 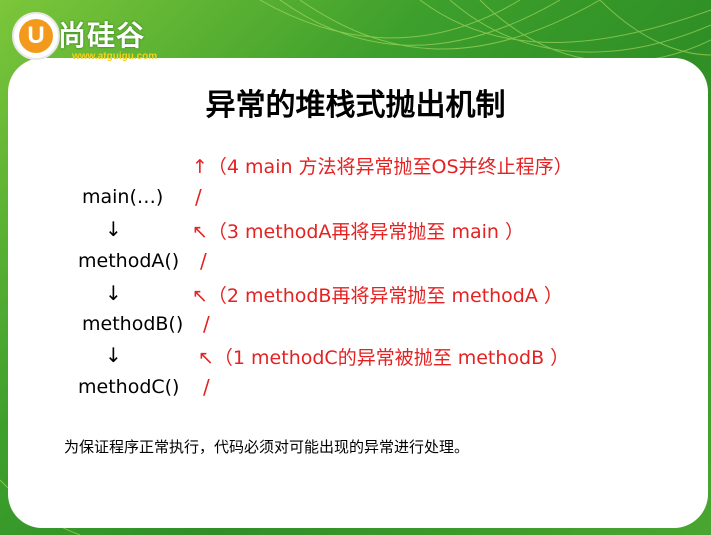 I want to click on stack-methodC: methodC(), so click(x=129, y=387).